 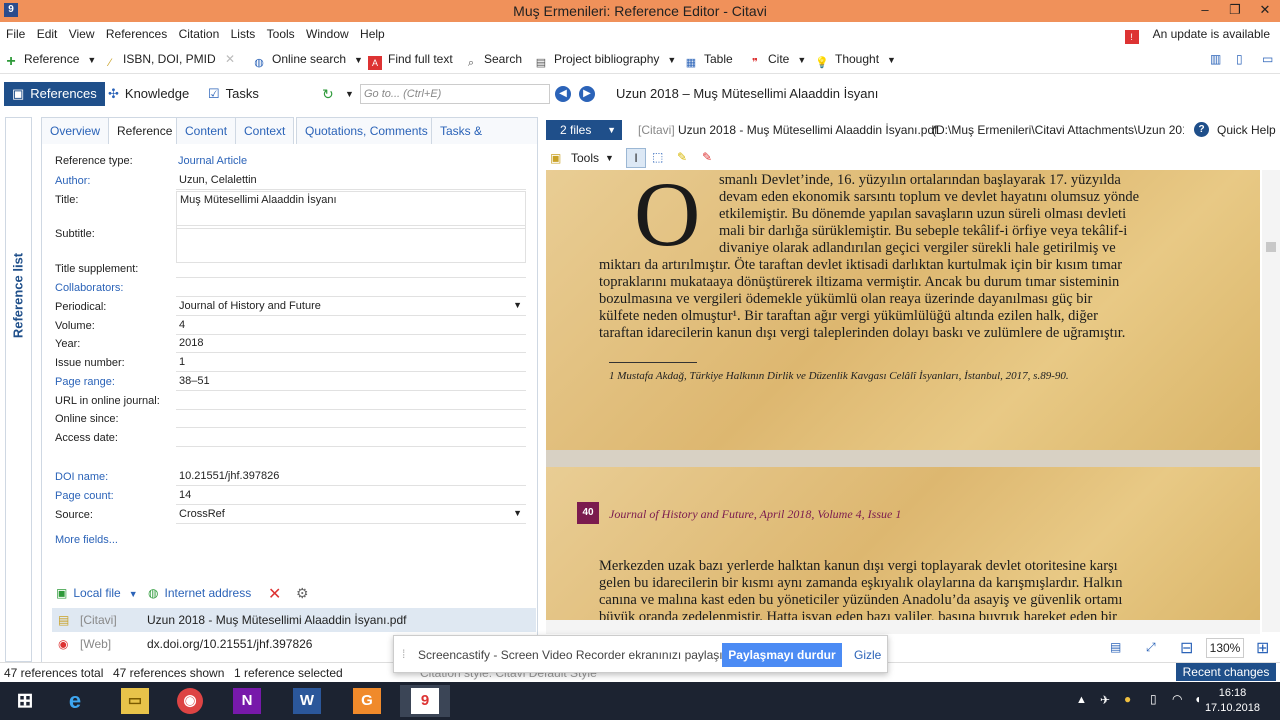 I want to click on tab-reference: Reference, so click(x=145, y=130).